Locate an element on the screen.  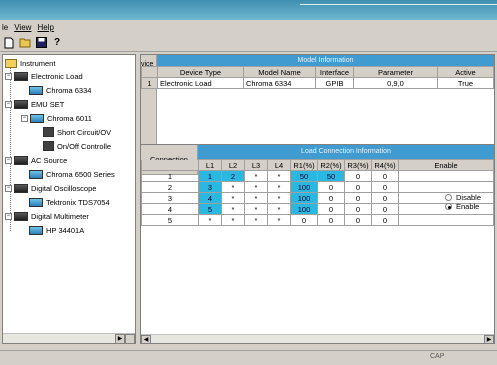
table-cell: 4 is located at coordinates (210, 198).